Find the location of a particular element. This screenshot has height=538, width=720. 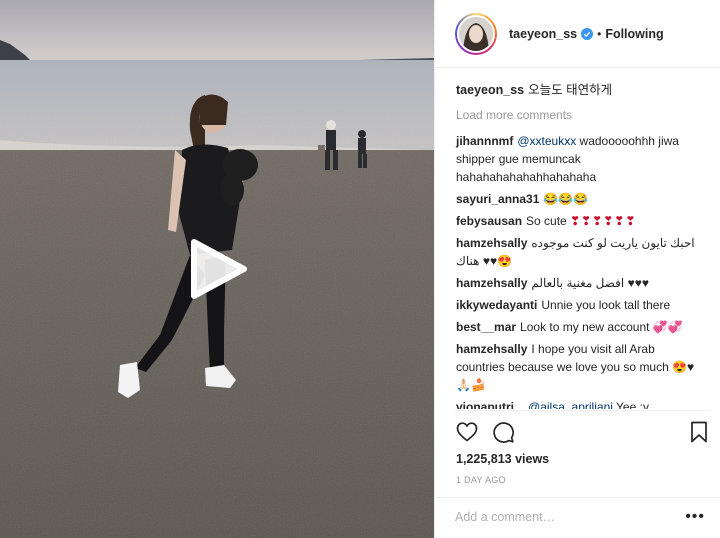

comment-item: sayuri_anna31 😂😂😂 is located at coordinates (579, 199).